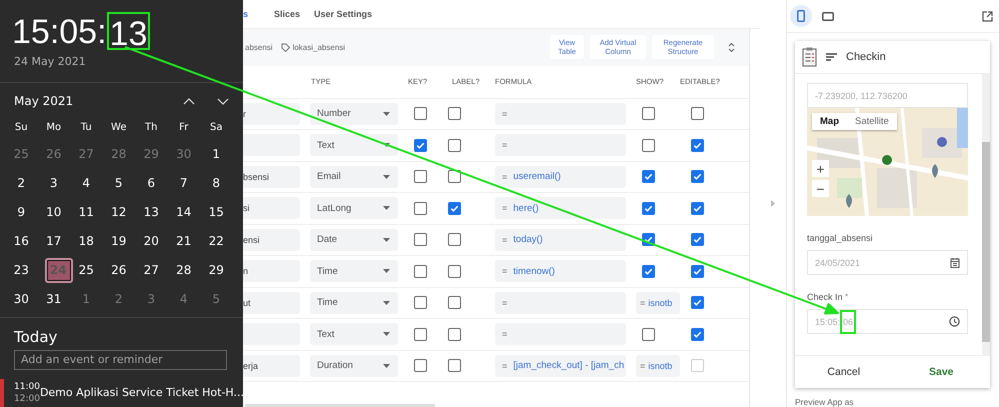 This screenshot has height=407, width=999. I want to click on formula-field: = timenow(), so click(560, 271).